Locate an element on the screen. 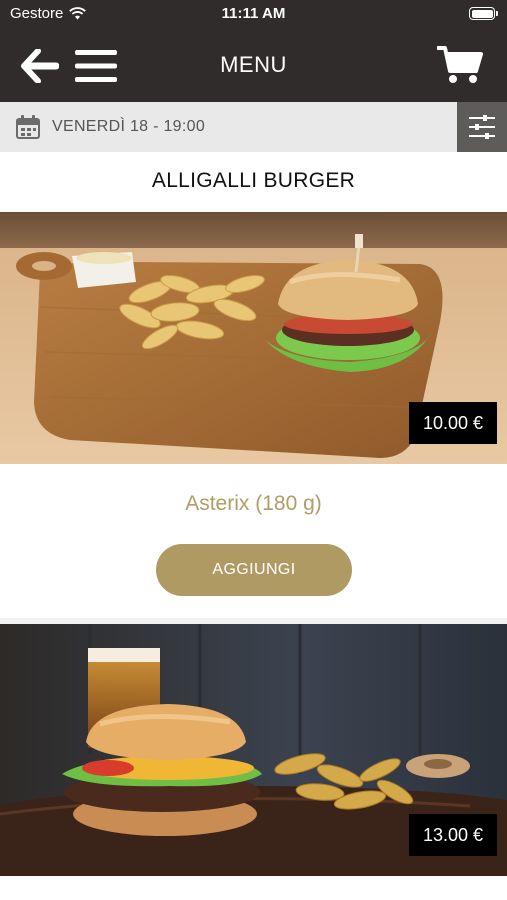 This screenshot has width=507, height=900. battery-icon is located at coordinates (483, 13).